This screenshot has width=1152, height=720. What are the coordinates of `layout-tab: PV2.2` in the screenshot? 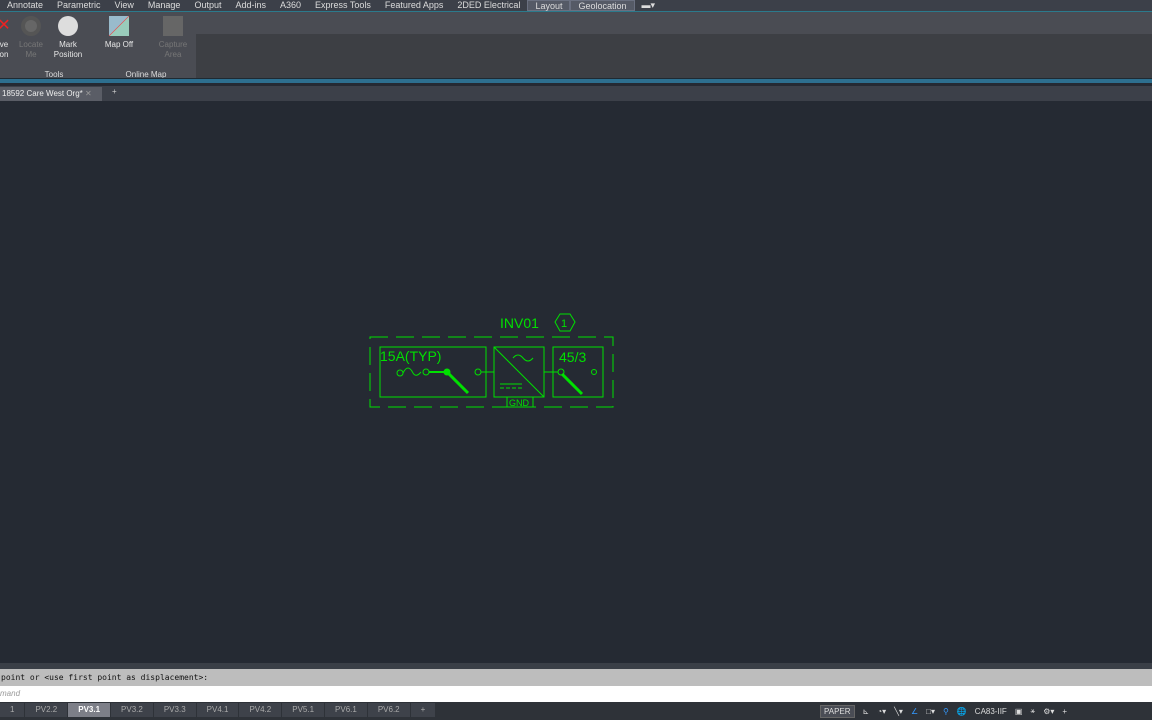 It's located at (46, 710).